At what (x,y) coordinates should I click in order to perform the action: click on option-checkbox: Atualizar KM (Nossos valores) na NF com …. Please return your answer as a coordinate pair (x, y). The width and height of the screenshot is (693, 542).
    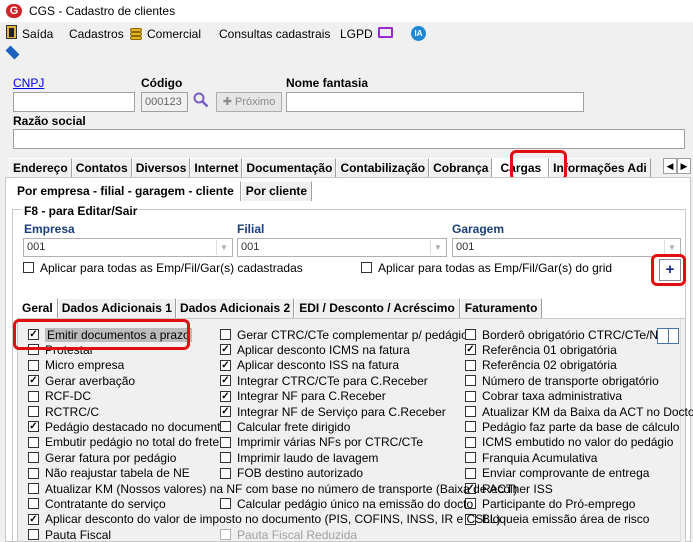
    Looking at the image, I should click on (272, 488).